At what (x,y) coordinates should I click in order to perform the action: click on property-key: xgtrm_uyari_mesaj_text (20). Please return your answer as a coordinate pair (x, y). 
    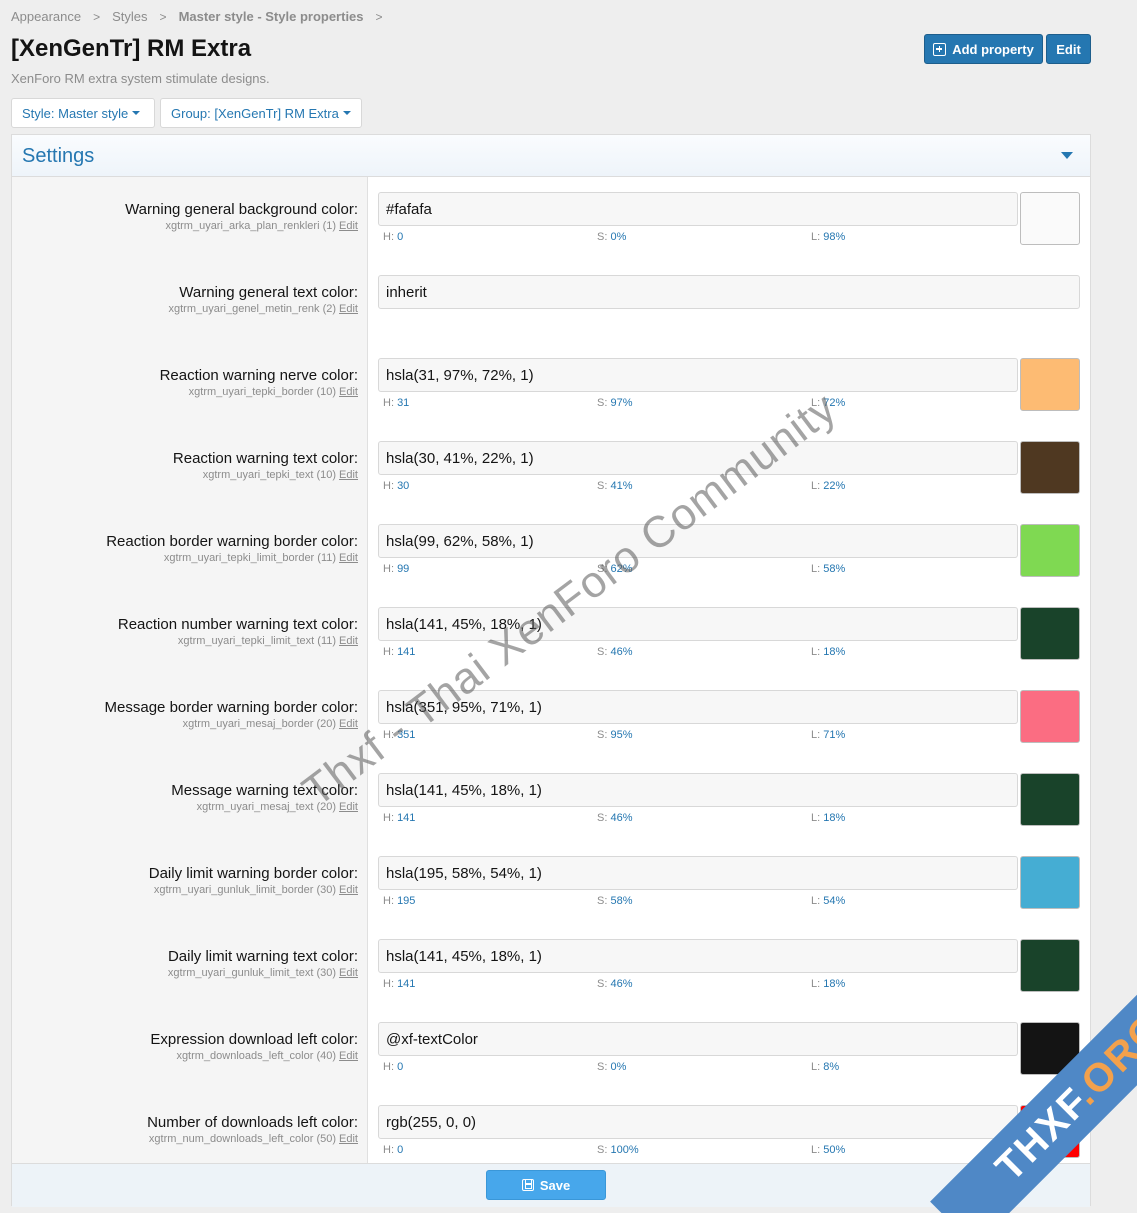
    Looking at the image, I should click on (266, 807).